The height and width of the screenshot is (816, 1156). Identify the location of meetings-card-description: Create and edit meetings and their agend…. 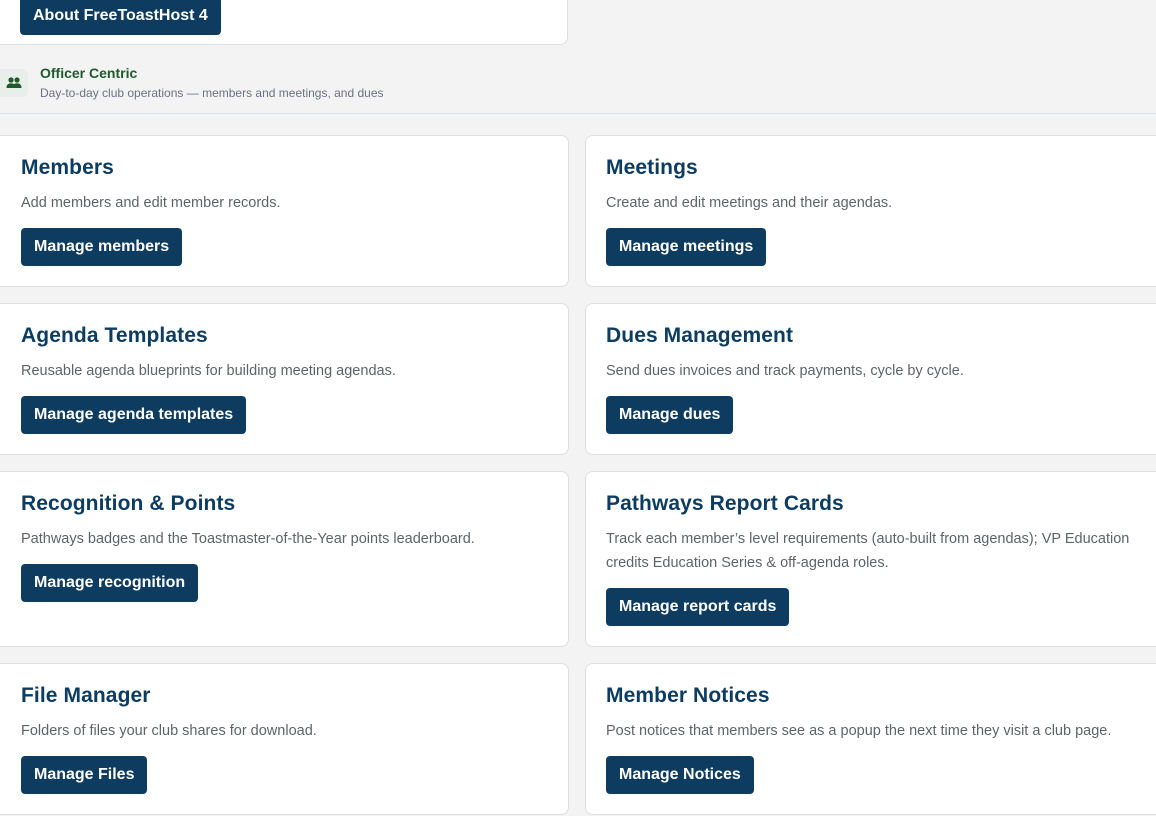
(749, 203).